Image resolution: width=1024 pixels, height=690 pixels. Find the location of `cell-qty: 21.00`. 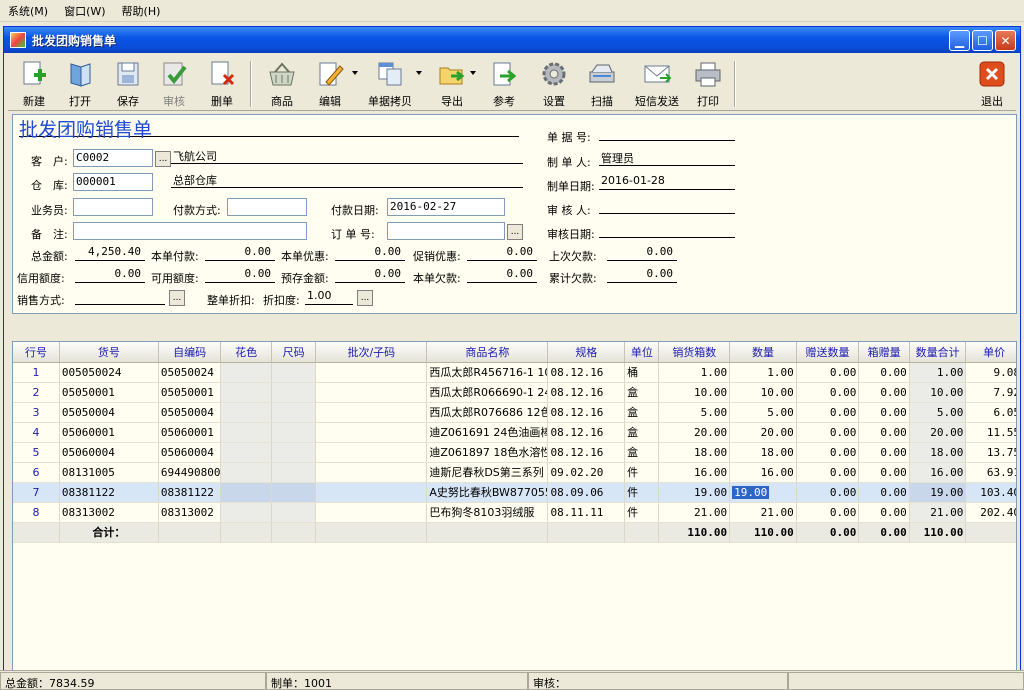

cell-qty: 21.00 is located at coordinates (763, 512).